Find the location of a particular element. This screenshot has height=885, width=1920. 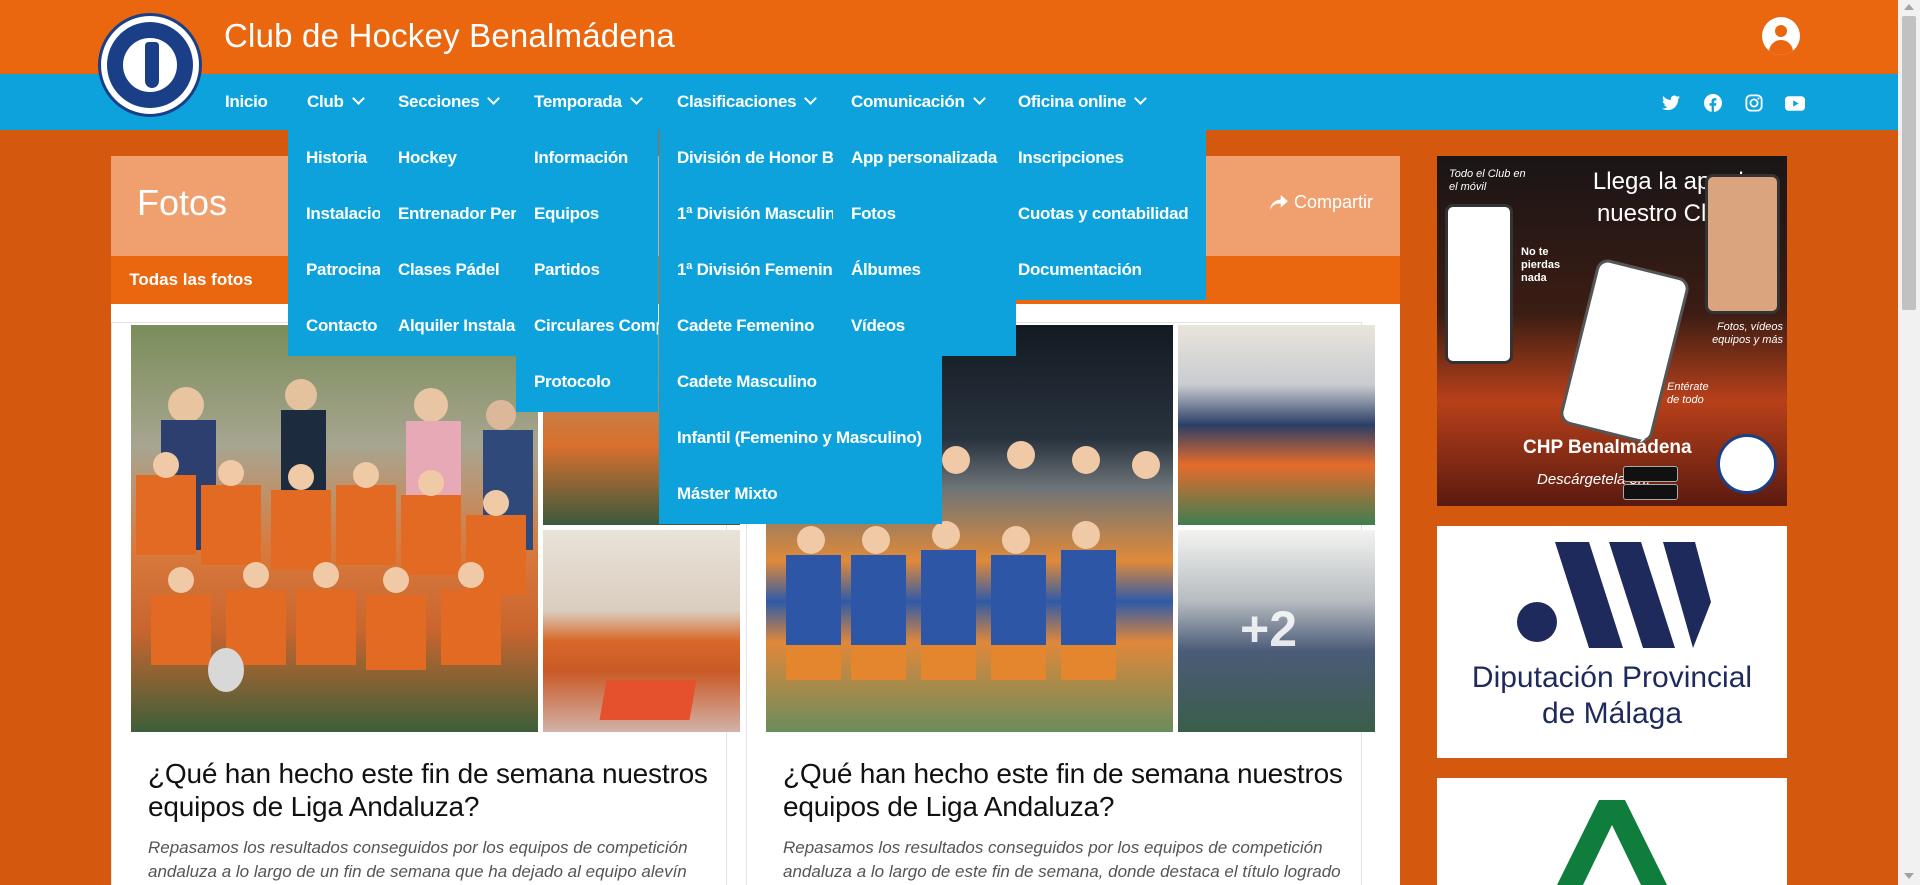

scrollbar-thumb is located at coordinates (1909, 163).